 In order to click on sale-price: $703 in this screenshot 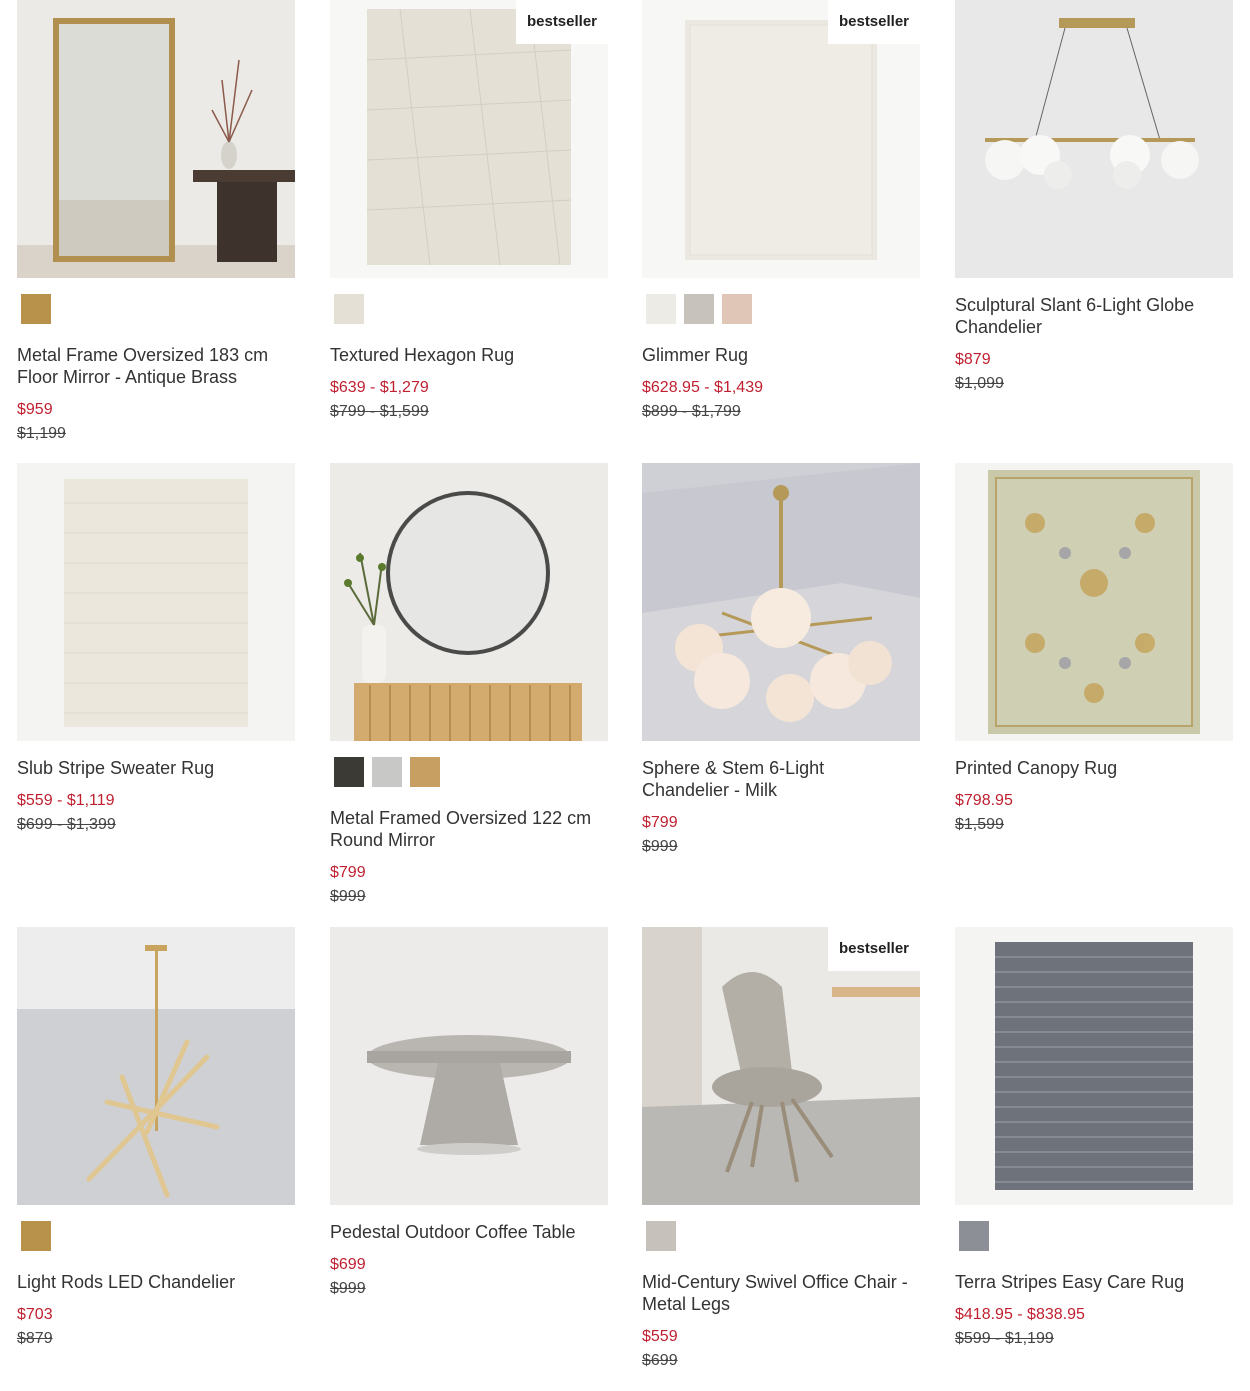, I will do `click(35, 1314)`.